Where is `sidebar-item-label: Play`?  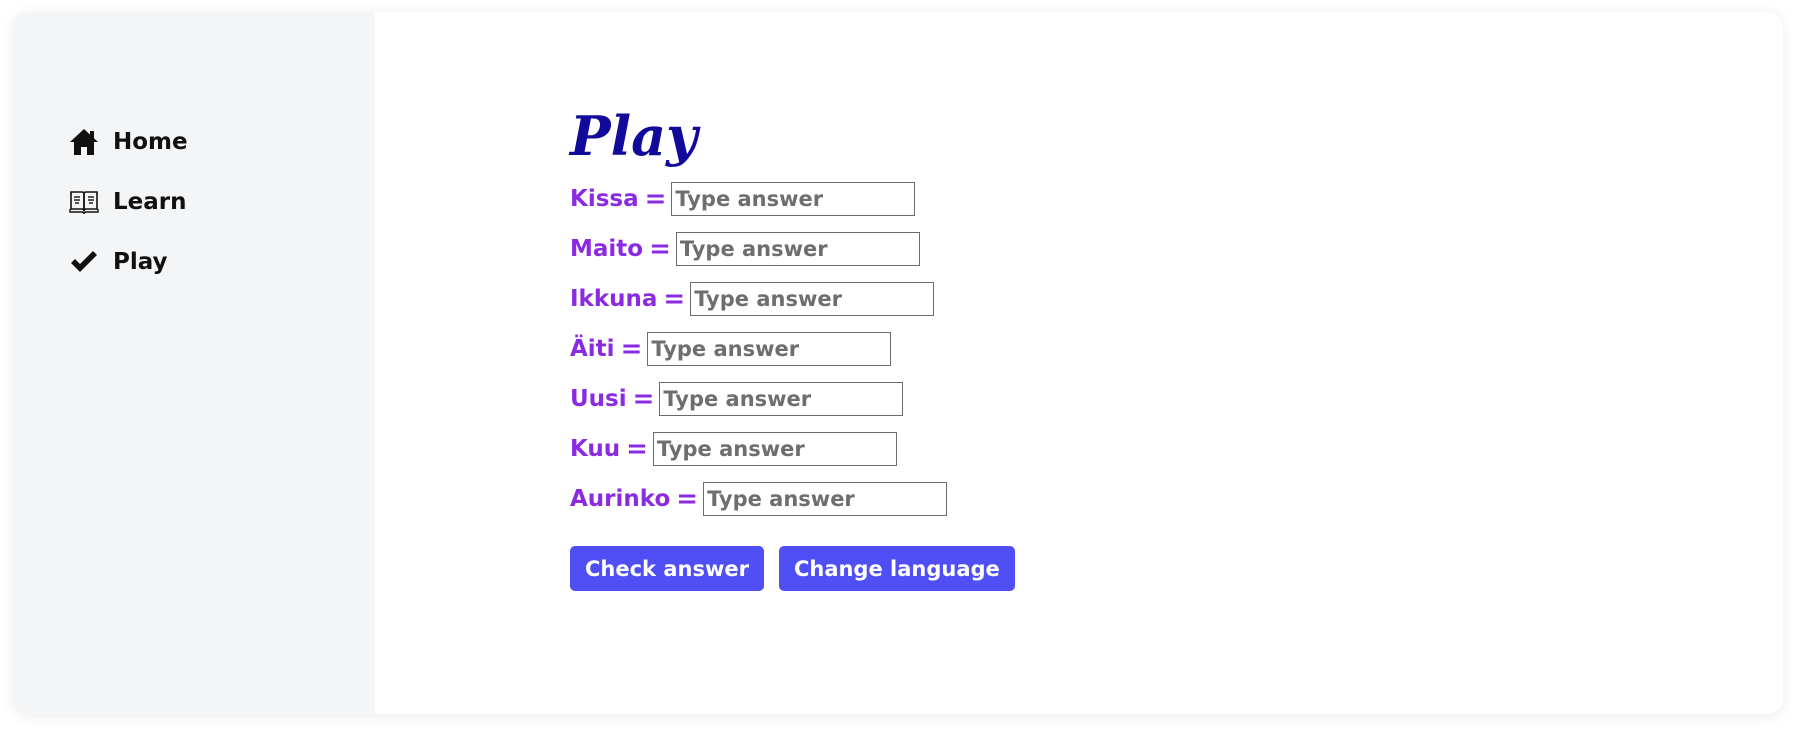
sidebar-item-label: Play is located at coordinates (140, 262).